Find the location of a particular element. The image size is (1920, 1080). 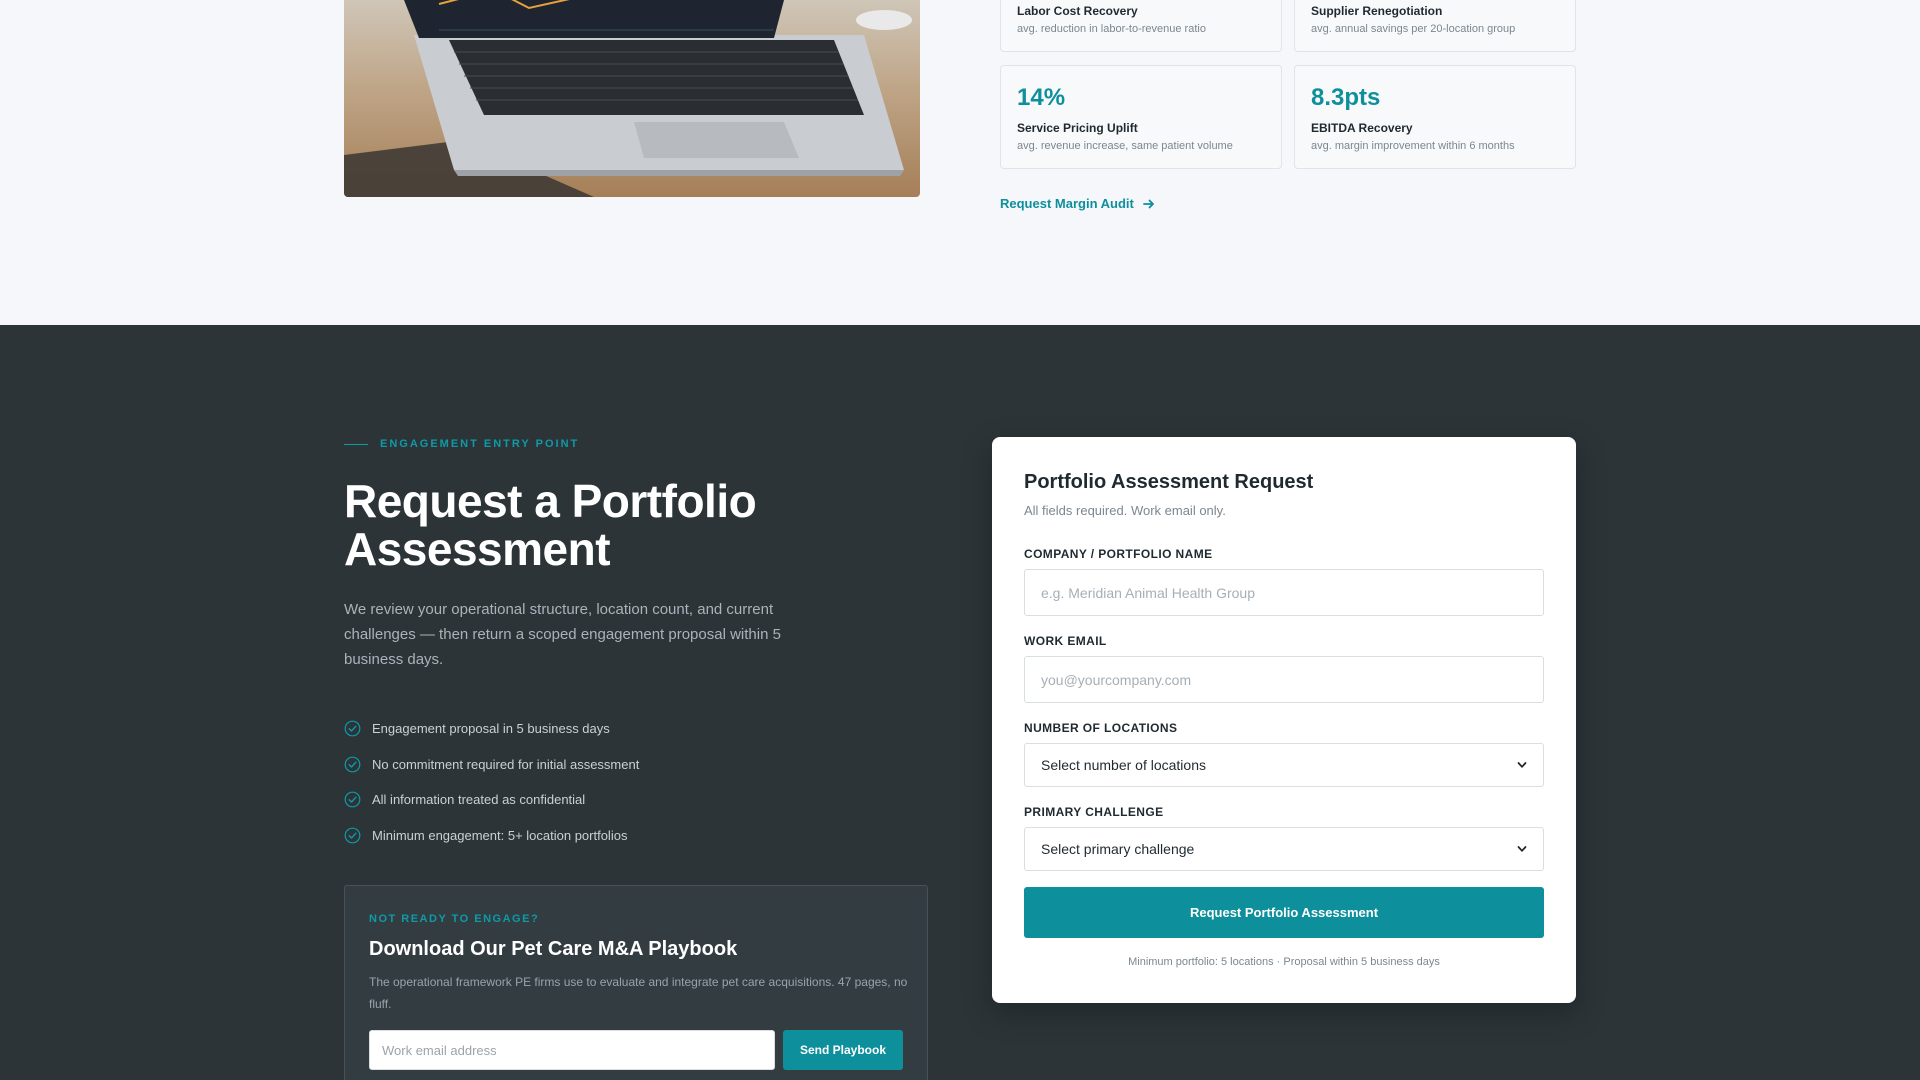

stat-name: EBITDA Recovery is located at coordinates (1362, 128).